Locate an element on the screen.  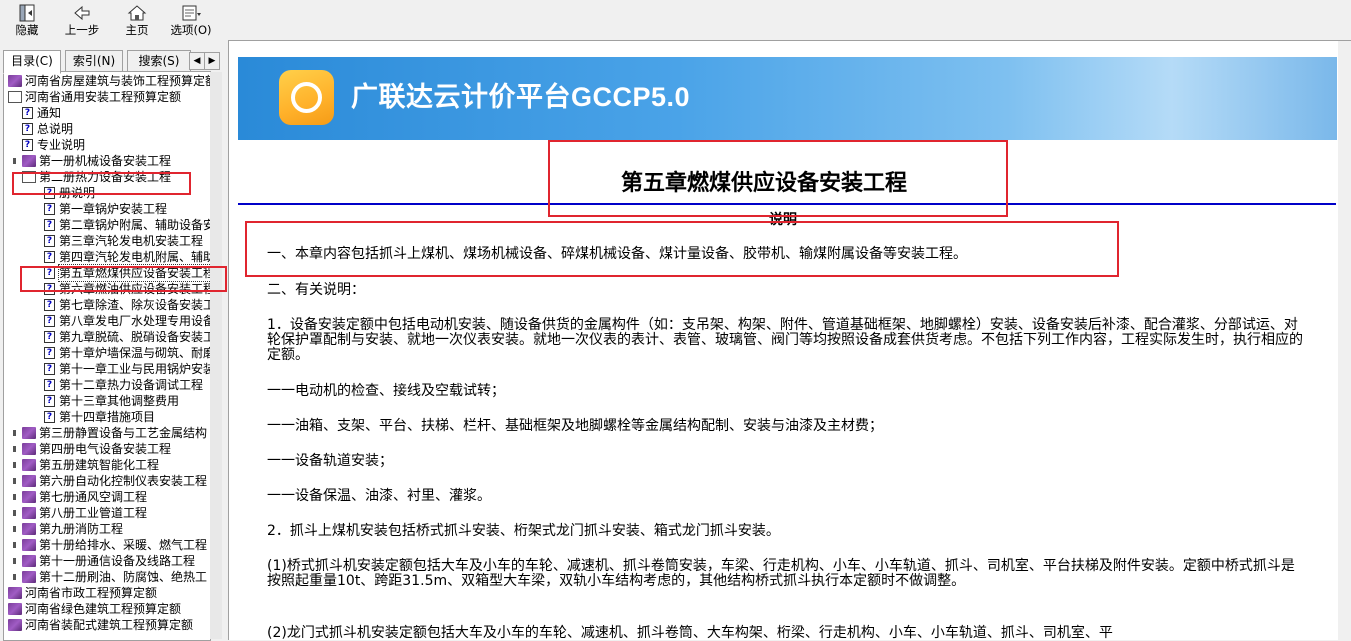
tree-item: 第九册消防工程 is located at coordinates (68, 529).